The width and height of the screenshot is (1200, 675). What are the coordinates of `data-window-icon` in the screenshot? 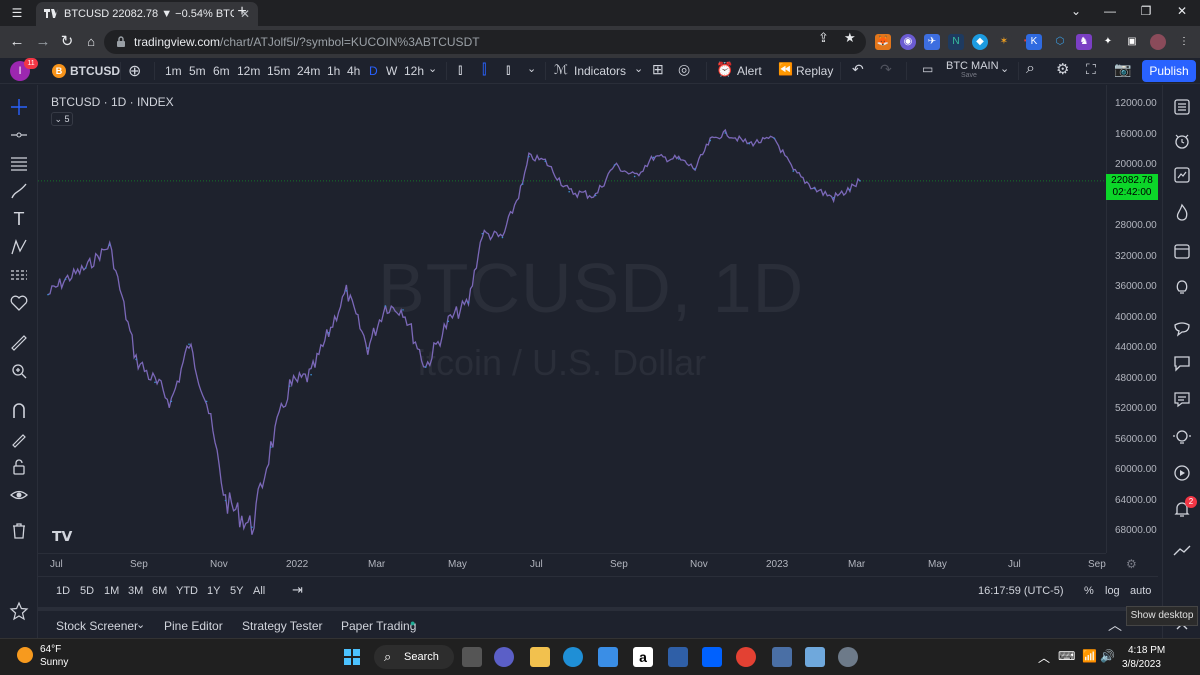 It's located at (1182, 175).